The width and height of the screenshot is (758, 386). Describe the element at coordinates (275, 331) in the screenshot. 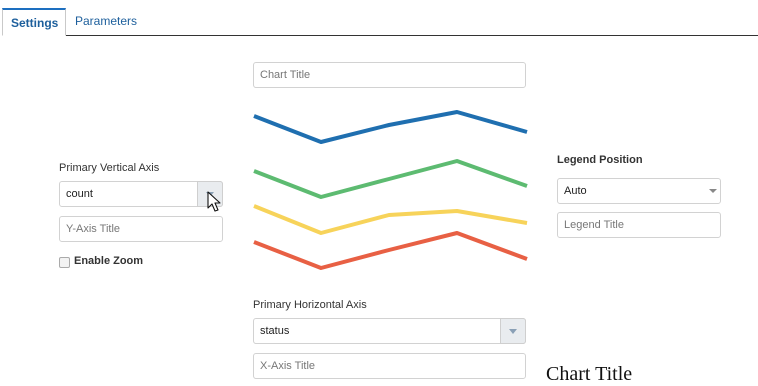

I see `horizontal-axis-selected-value: status` at that location.